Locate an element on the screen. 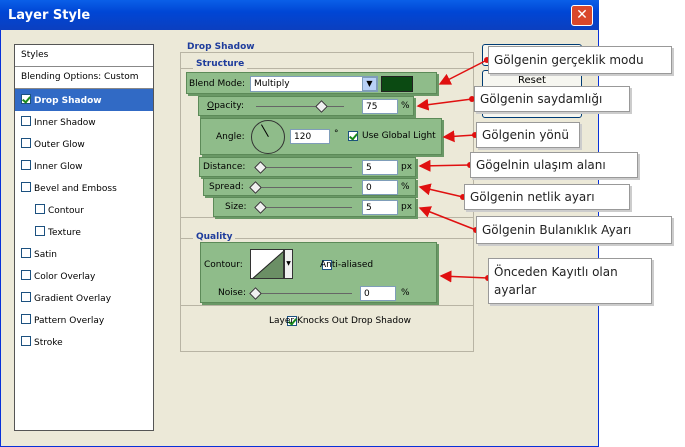 The image size is (685, 447). spread-unit: % is located at coordinates (405, 187).